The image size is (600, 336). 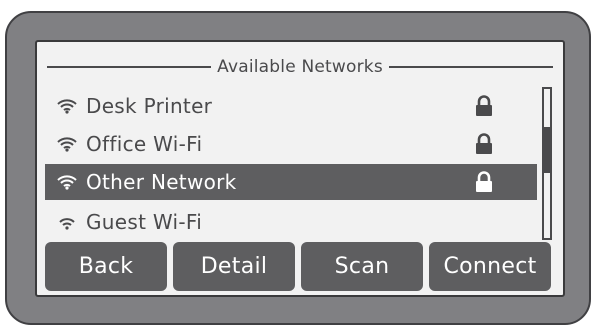 I want to click on button-bar: Back Detail Scan Connect, so click(x=299, y=267).